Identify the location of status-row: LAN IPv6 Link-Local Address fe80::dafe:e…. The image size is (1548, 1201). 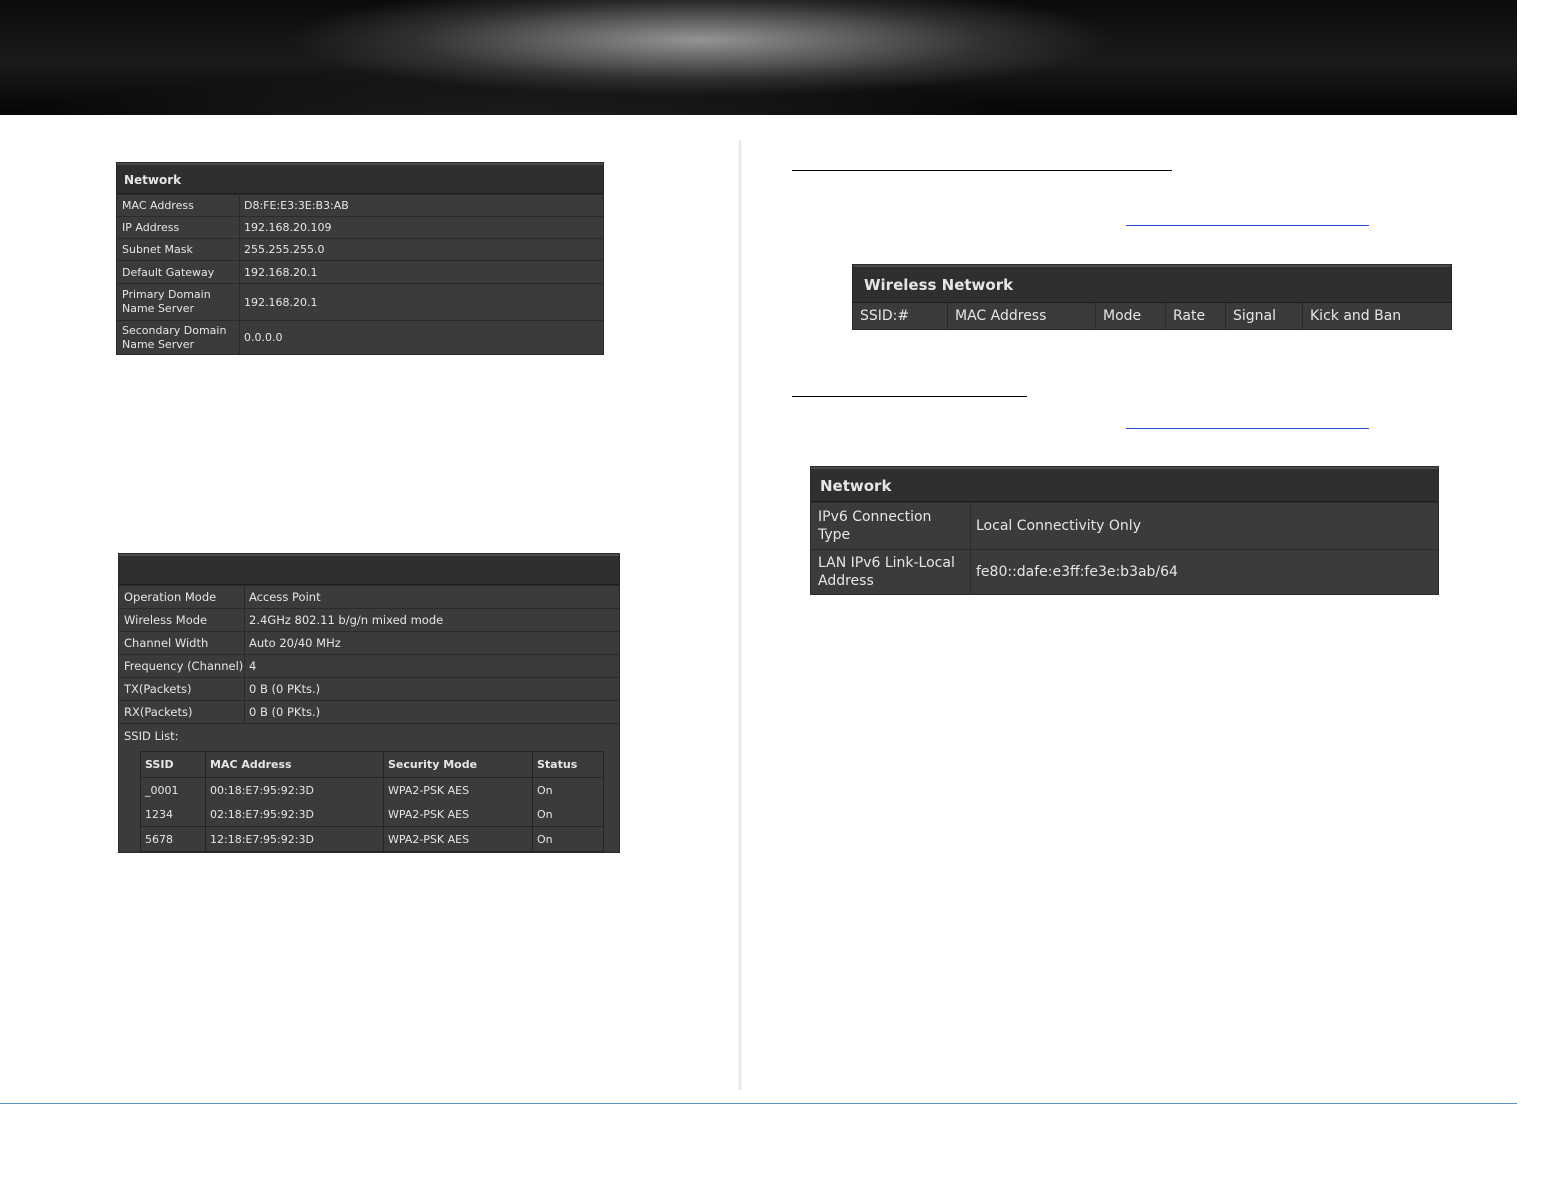
(1124, 571).